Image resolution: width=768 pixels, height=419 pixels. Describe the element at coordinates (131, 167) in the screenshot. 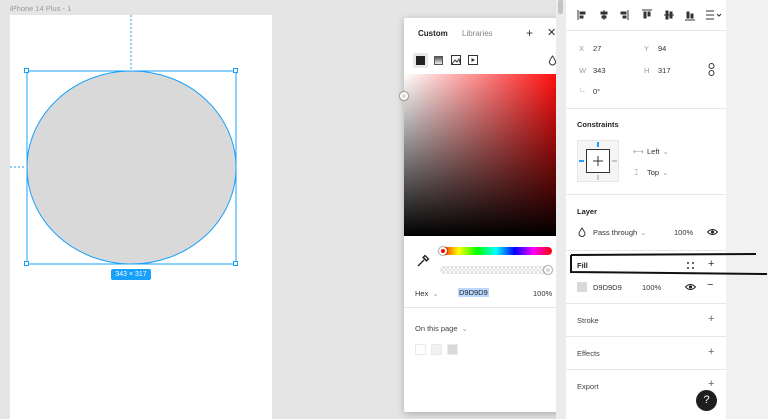

I see `ellipse-shape` at that location.